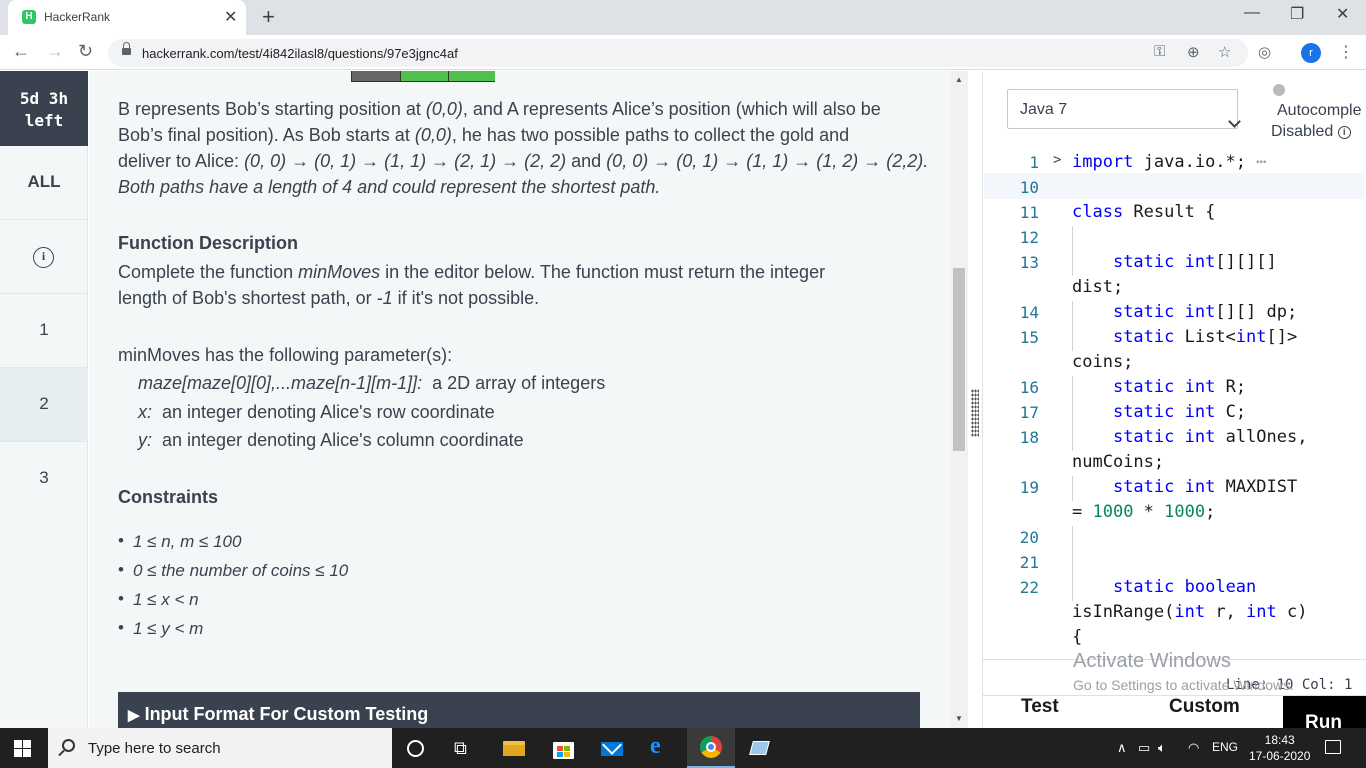  I want to click on search-icon, so click(68, 745).